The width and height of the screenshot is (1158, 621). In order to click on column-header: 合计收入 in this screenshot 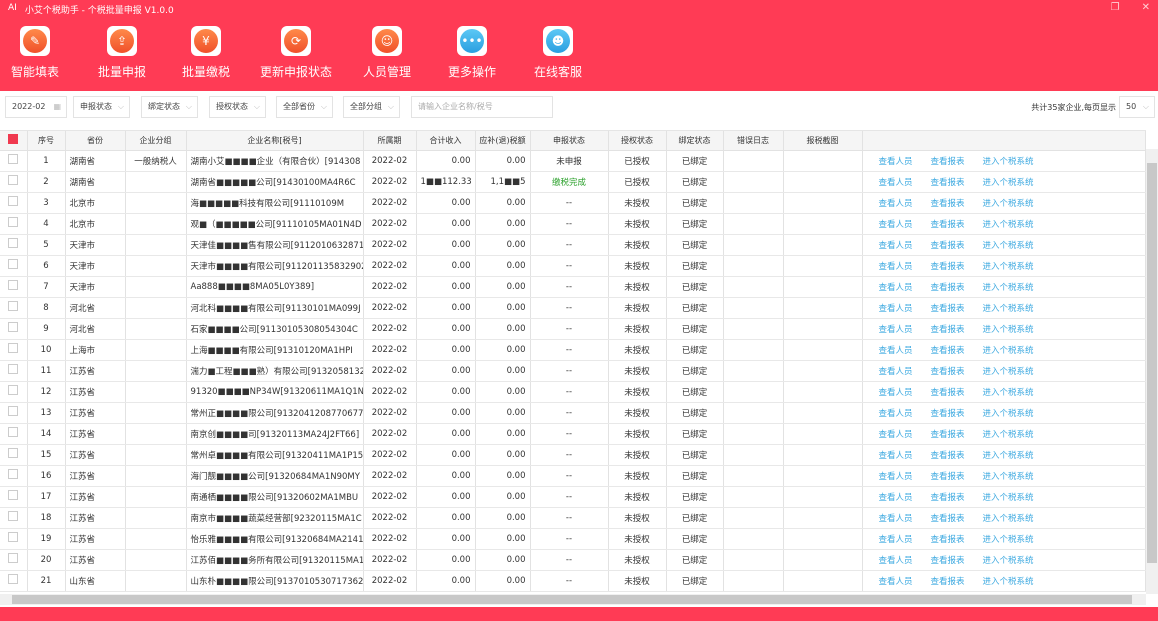, I will do `click(446, 141)`.